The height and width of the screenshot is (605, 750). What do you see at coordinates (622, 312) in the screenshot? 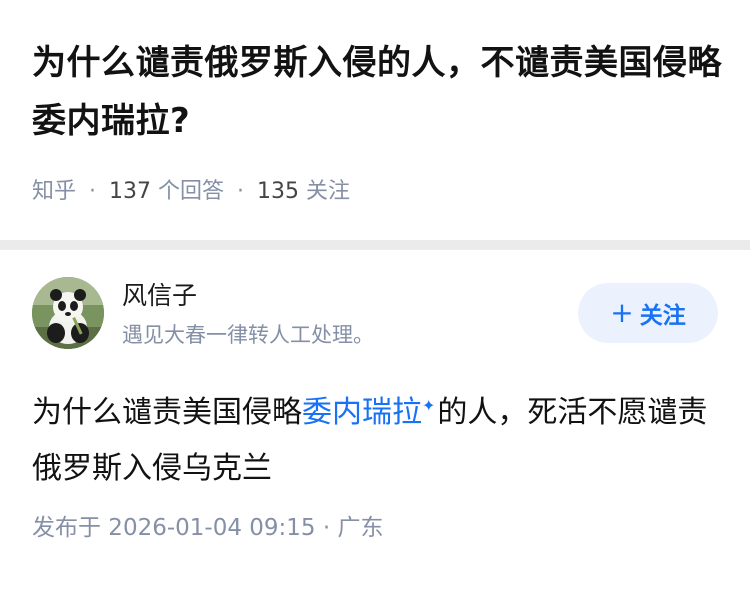
I see `plus-icon: +` at bounding box center [622, 312].